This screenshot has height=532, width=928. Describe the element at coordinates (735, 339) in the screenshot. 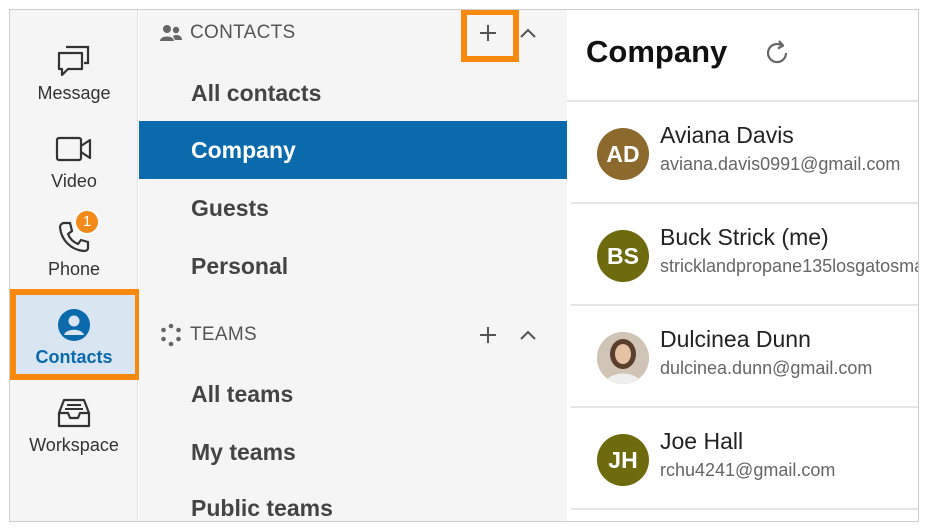

I see `contact-name: Dulcinea Dunn` at that location.